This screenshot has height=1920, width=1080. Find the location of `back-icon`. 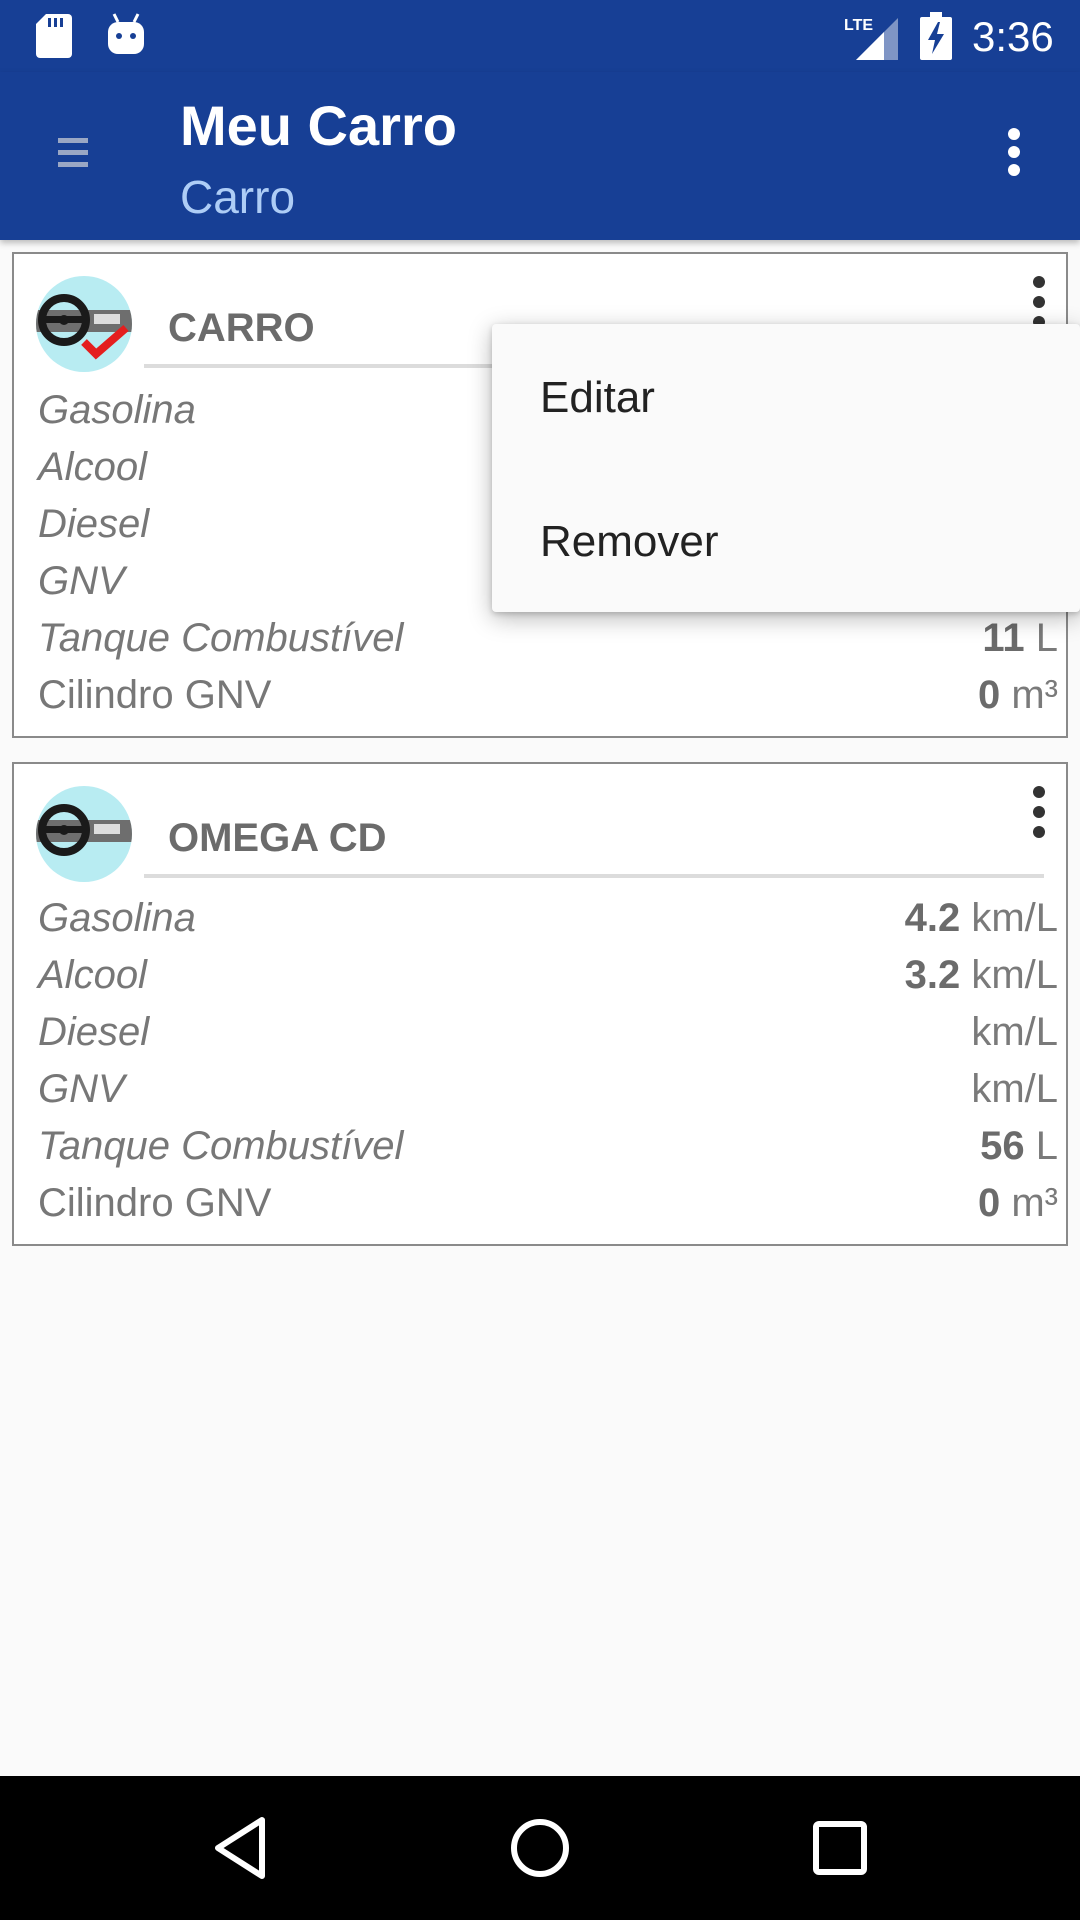

back-icon is located at coordinates (242, 1848).